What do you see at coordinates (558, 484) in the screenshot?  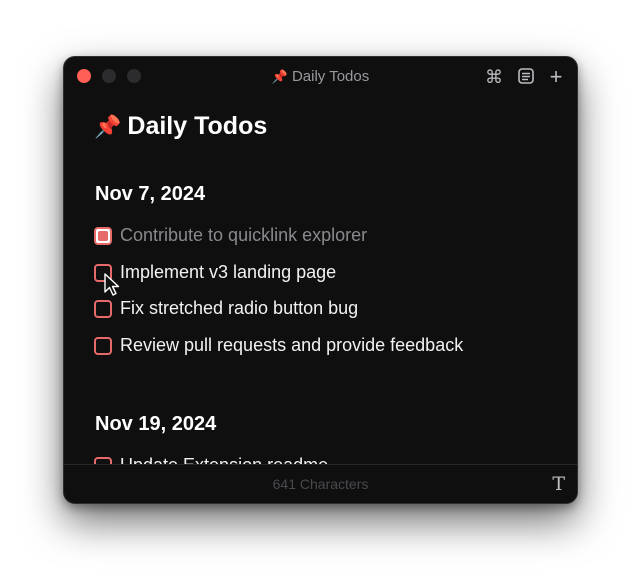 I see `text-format-icon: T` at bounding box center [558, 484].